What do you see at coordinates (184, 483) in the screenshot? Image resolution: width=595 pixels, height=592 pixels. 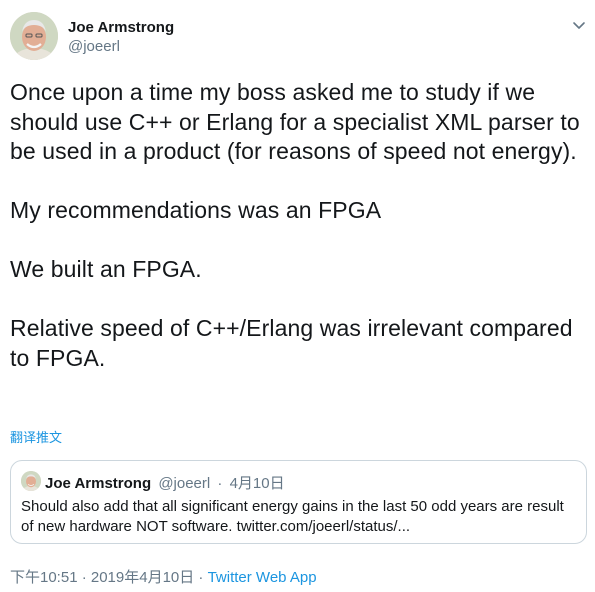 I see `quoted-author-handle: @joeerl` at bounding box center [184, 483].